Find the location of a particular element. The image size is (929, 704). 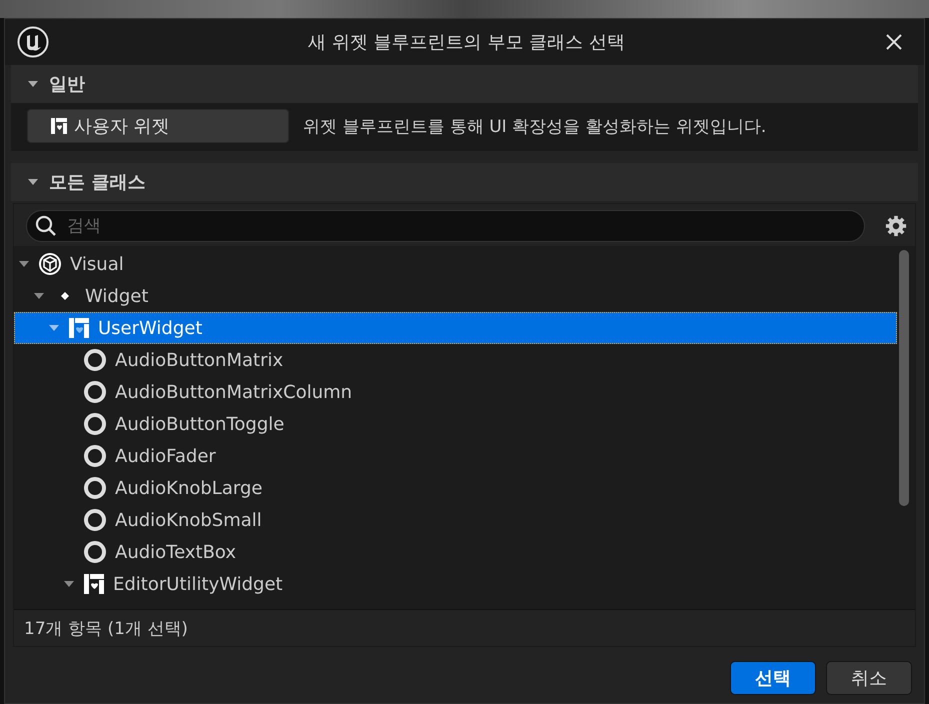

class-name: AudioButtonToggle is located at coordinates (199, 424).